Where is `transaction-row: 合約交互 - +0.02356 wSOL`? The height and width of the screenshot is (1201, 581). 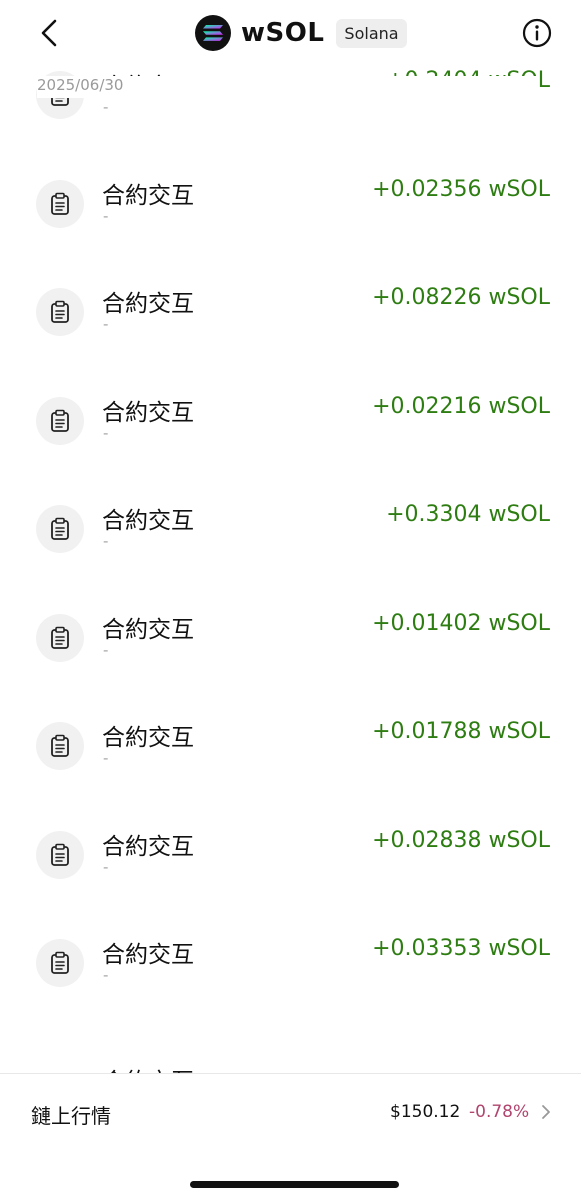
transaction-row: 合約交互 - +0.02356 wSOL is located at coordinates (290, 230).